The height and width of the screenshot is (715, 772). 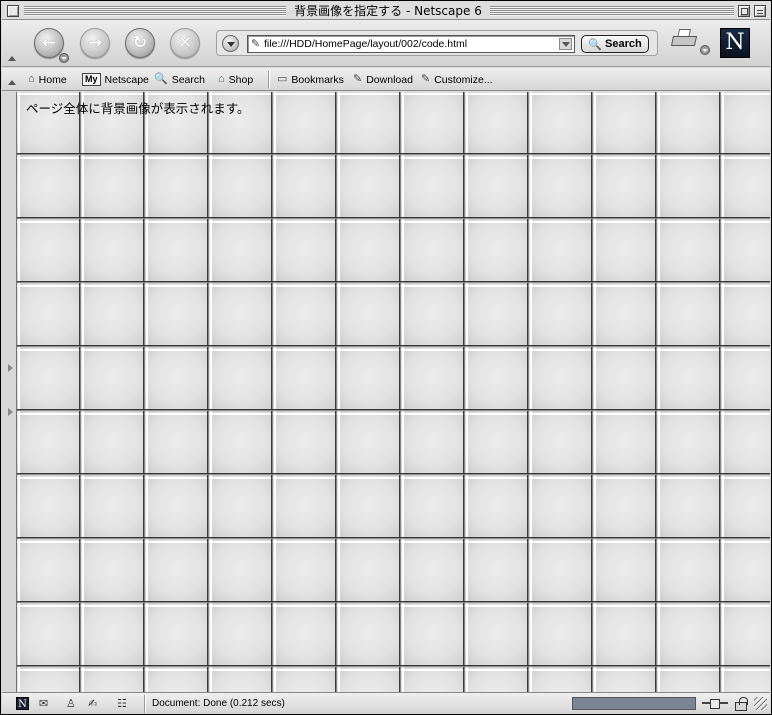 I want to click on collapse-box-icon, so click(x=760, y=11).